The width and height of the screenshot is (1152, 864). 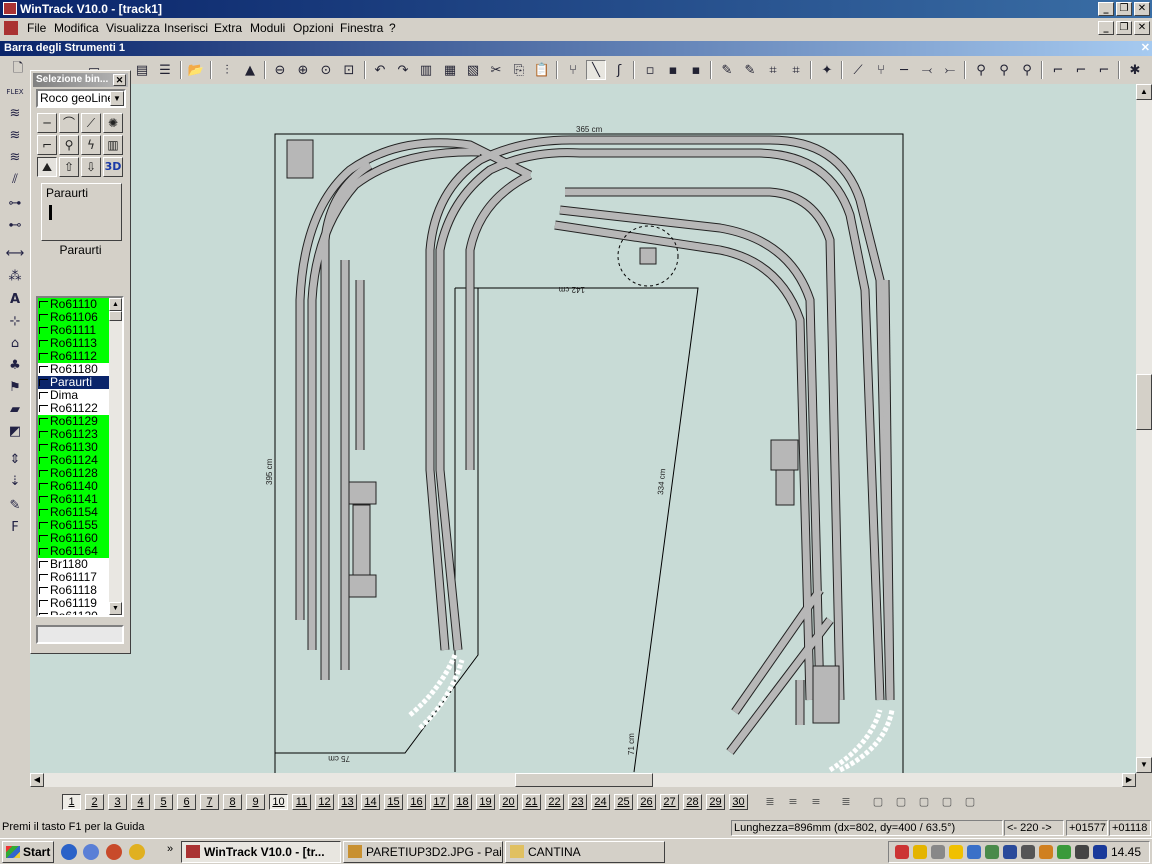 I want to click on list-item: Ro61120, so click(x=74, y=612).